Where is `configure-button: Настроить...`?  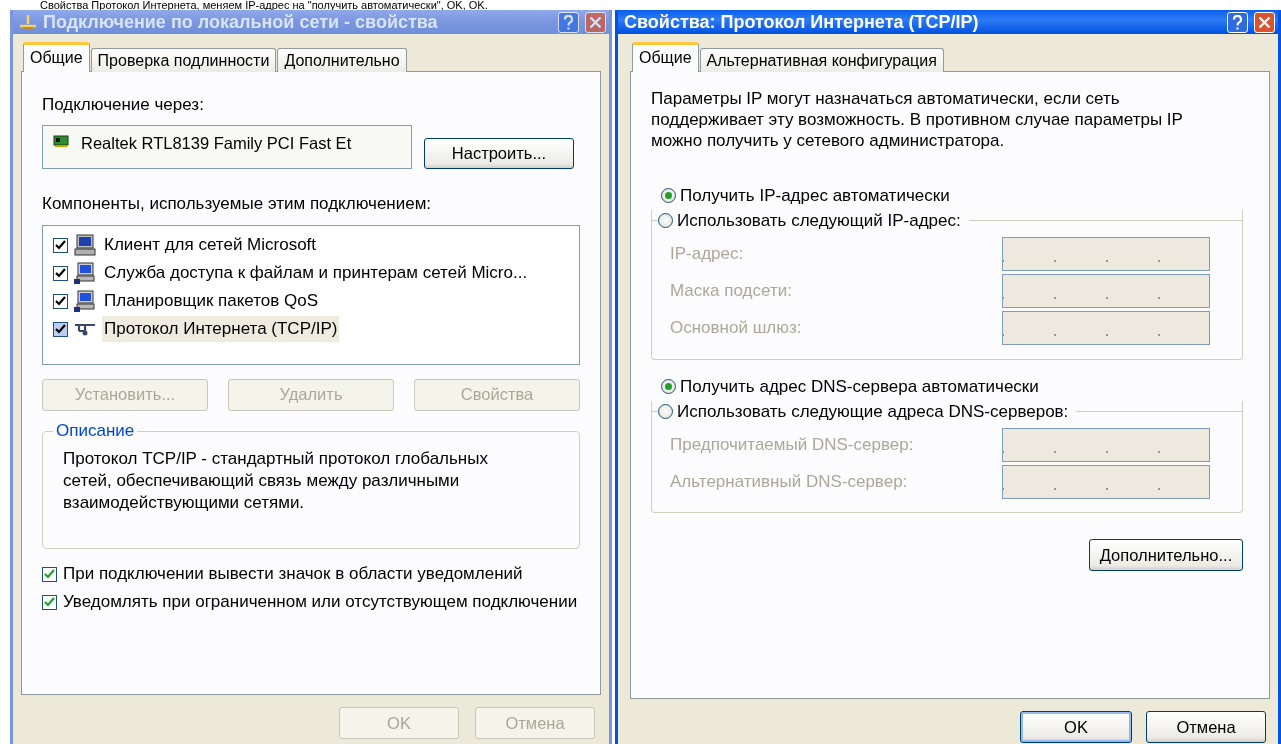 configure-button: Настроить... is located at coordinates (499, 154).